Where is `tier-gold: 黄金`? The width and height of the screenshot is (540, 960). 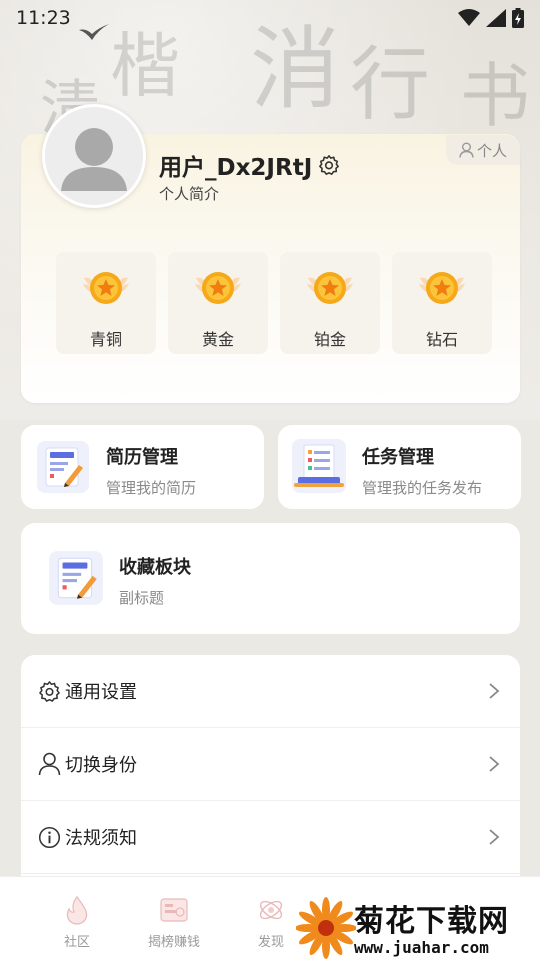 tier-gold: 黄金 is located at coordinates (218, 303).